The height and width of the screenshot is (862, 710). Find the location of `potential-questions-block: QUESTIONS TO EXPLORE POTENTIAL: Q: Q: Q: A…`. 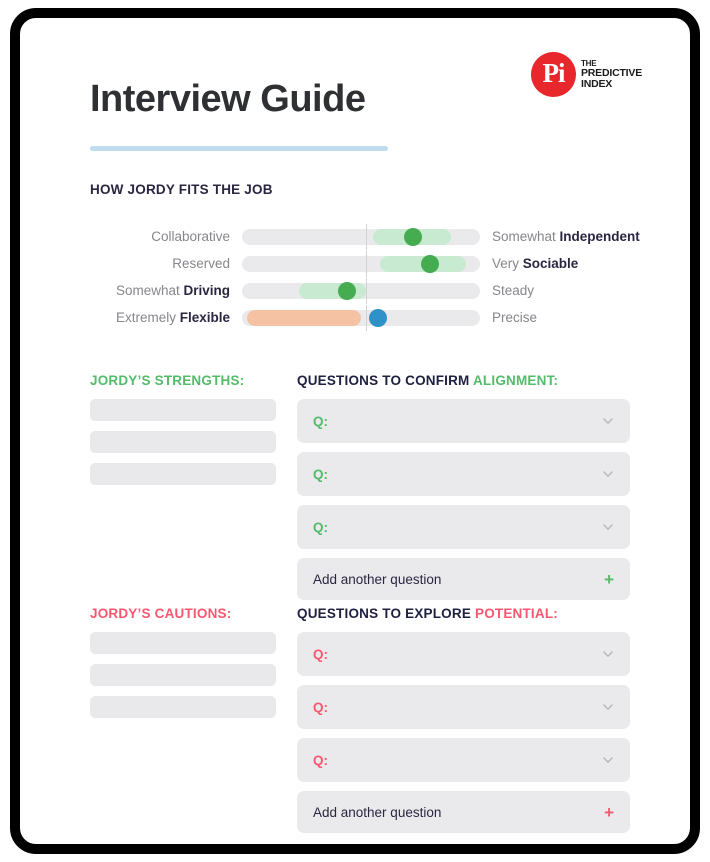

potential-questions-block: QUESTIONS TO EXPLORE POTENTIAL: Q: Q: Q: A… is located at coordinates (463, 719).